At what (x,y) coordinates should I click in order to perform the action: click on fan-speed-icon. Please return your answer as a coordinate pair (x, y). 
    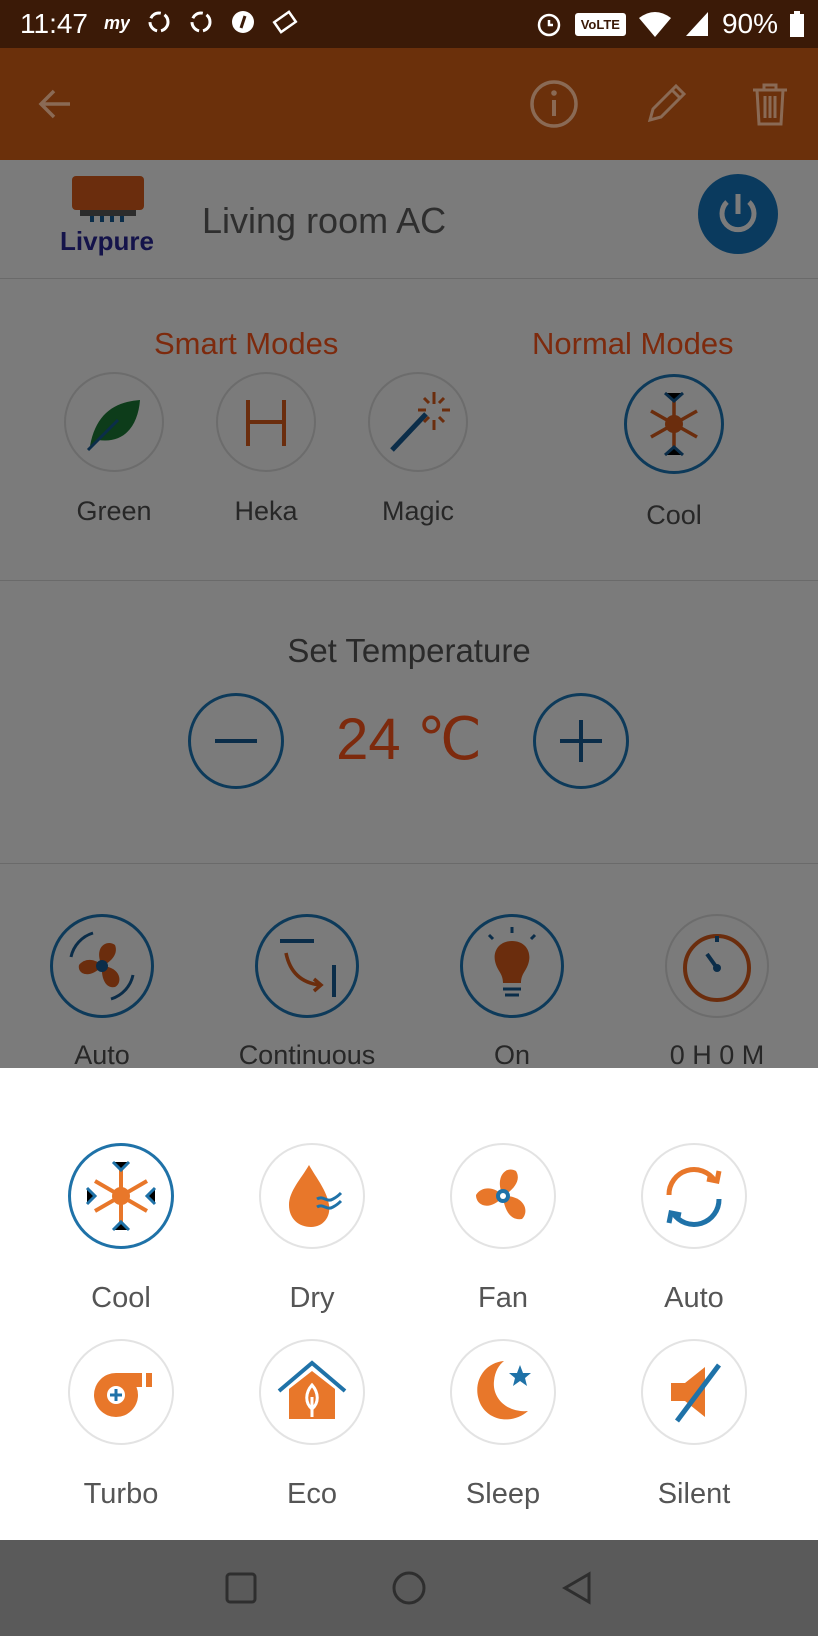
    Looking at the image, I should click on (102, 966).